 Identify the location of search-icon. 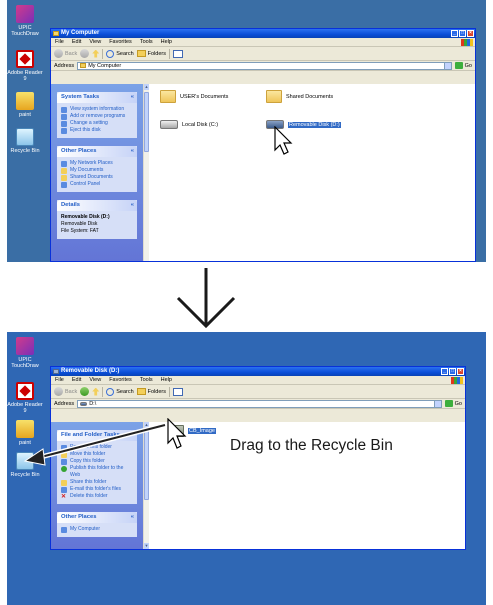
(110, 391).